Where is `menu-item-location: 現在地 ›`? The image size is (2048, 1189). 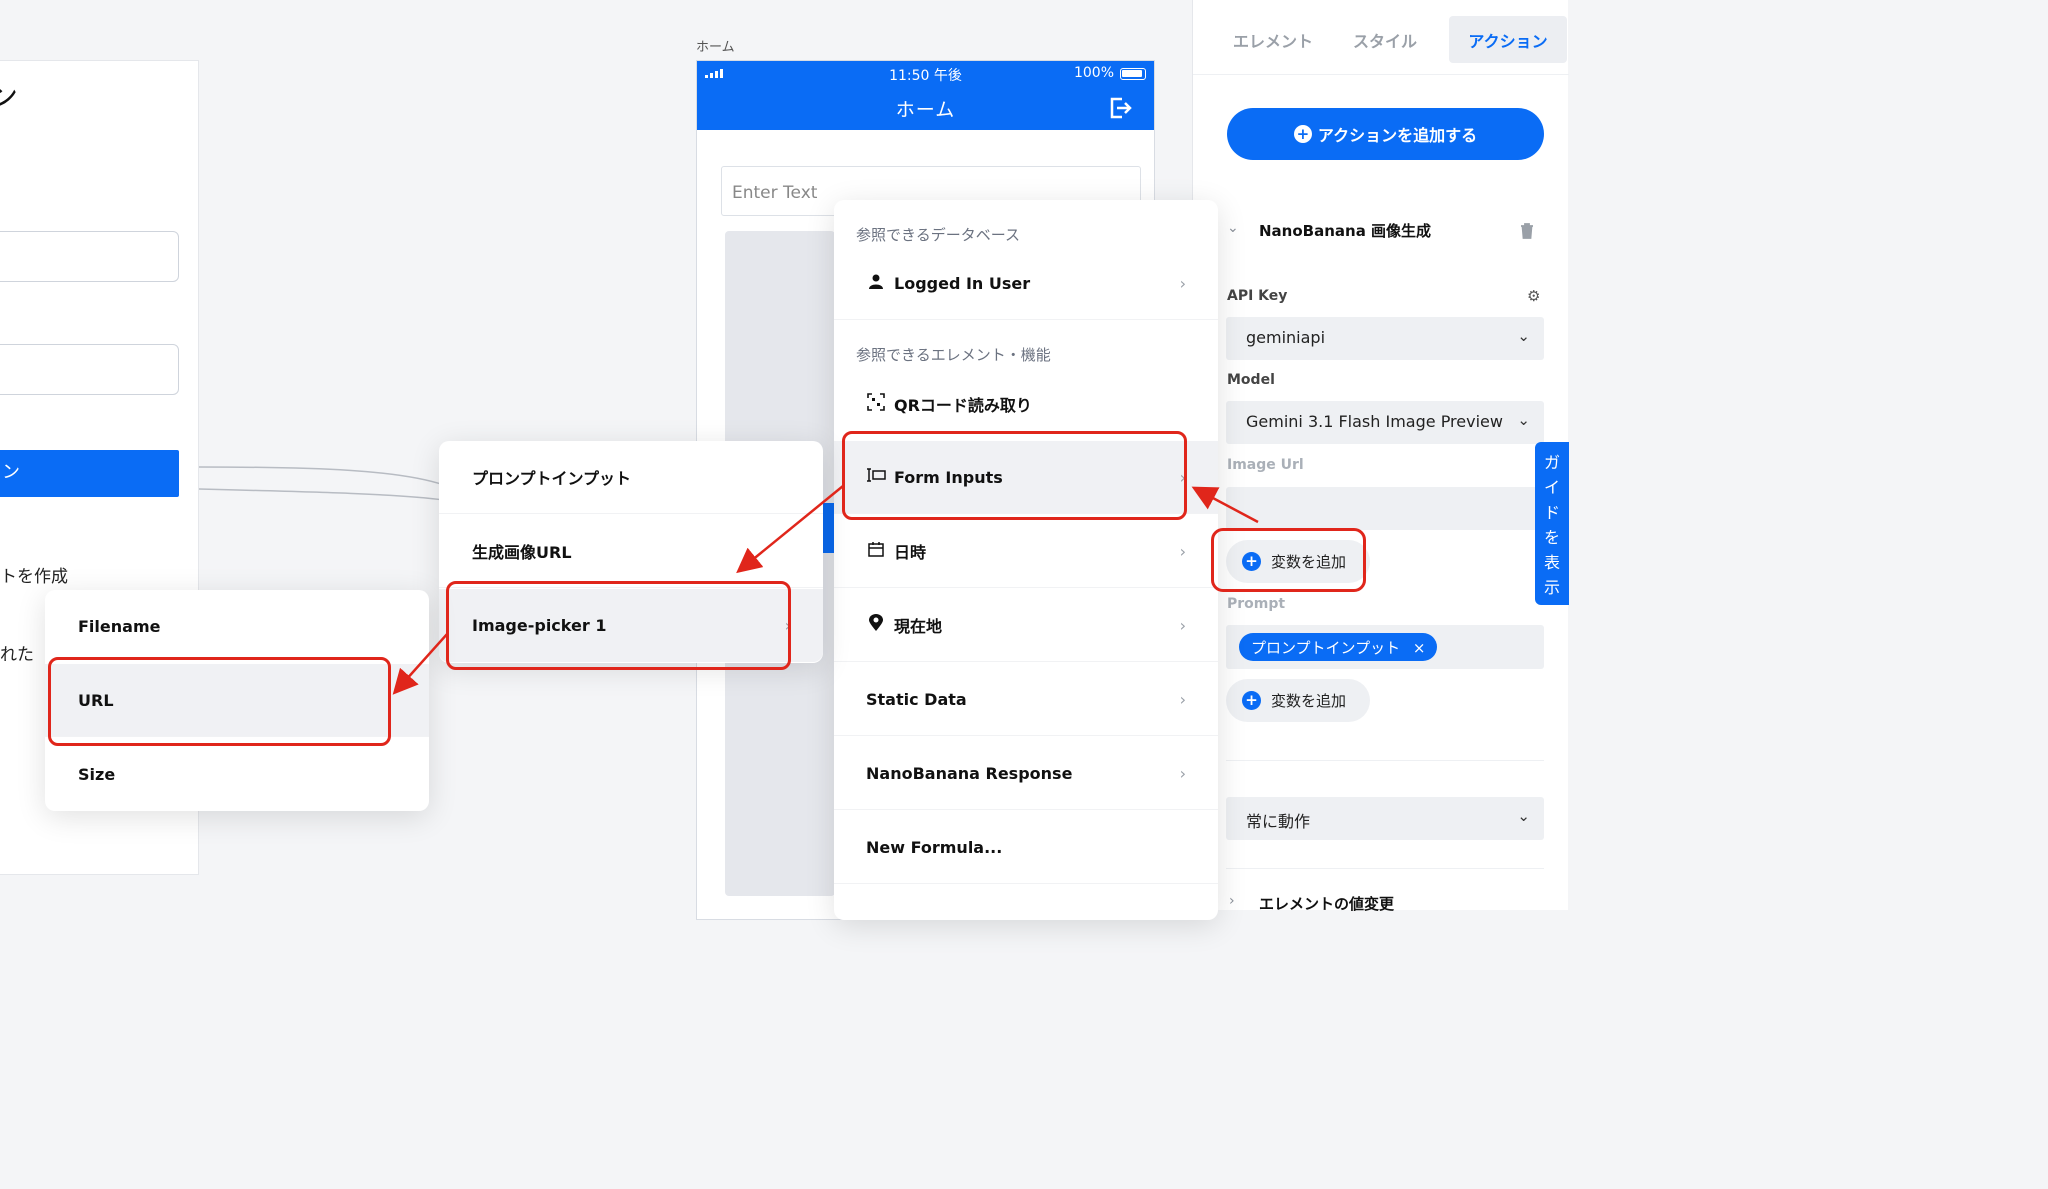
menu-item-location: 現在地 › is located at coordinates (1026, 625).